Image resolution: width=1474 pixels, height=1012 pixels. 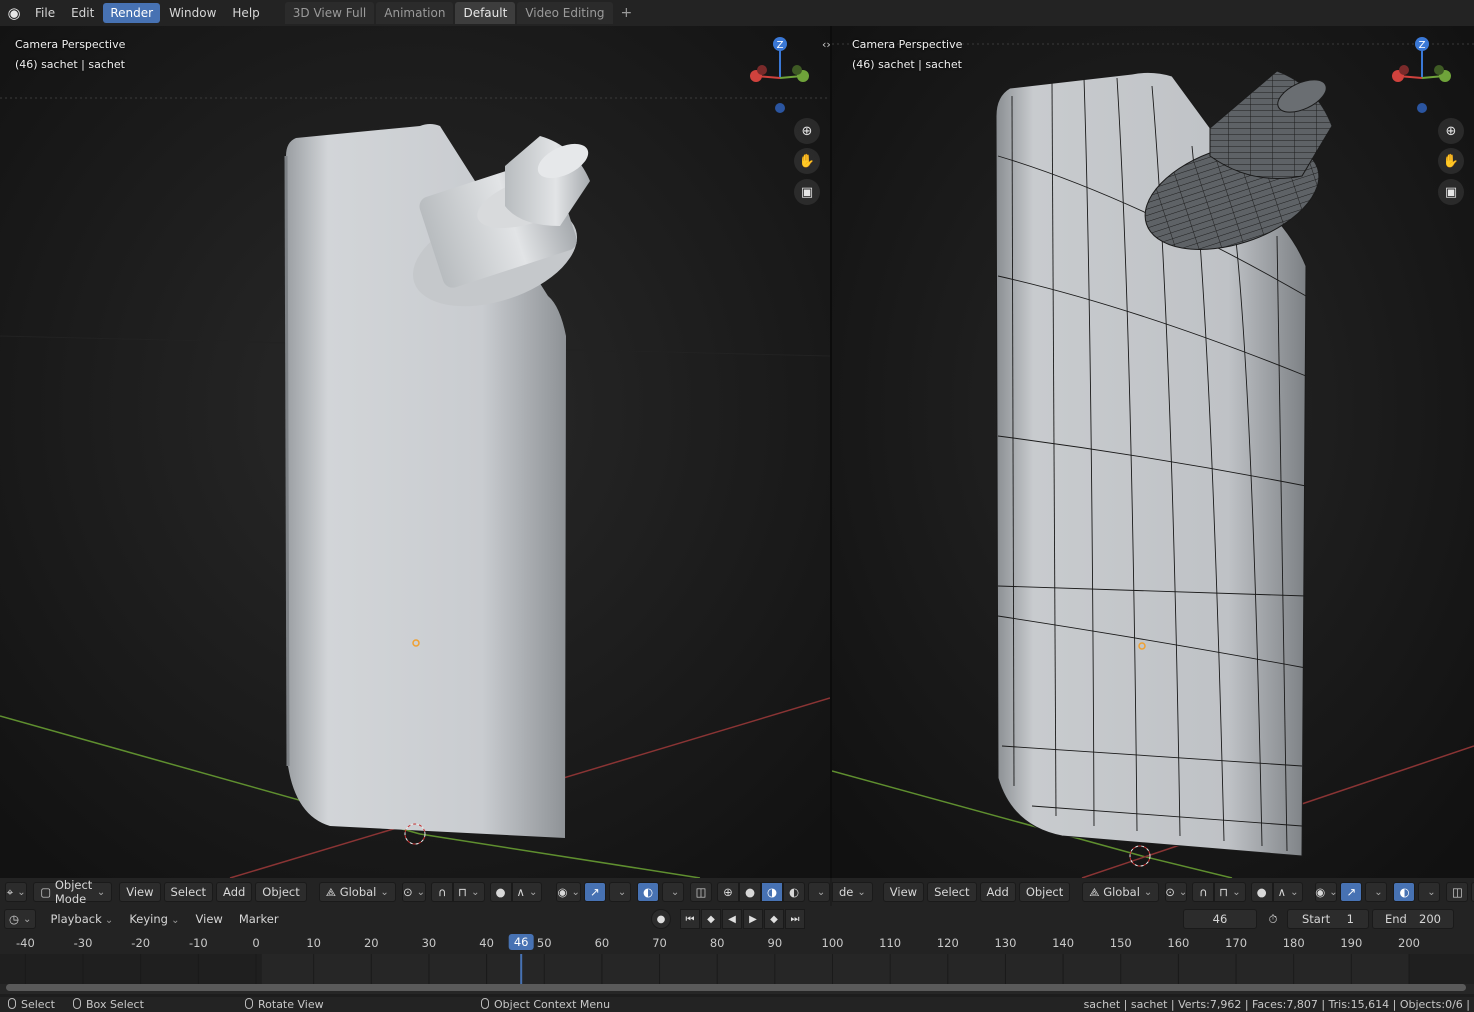 I want to click on start-value: 1, so click(x=1350, y=919).